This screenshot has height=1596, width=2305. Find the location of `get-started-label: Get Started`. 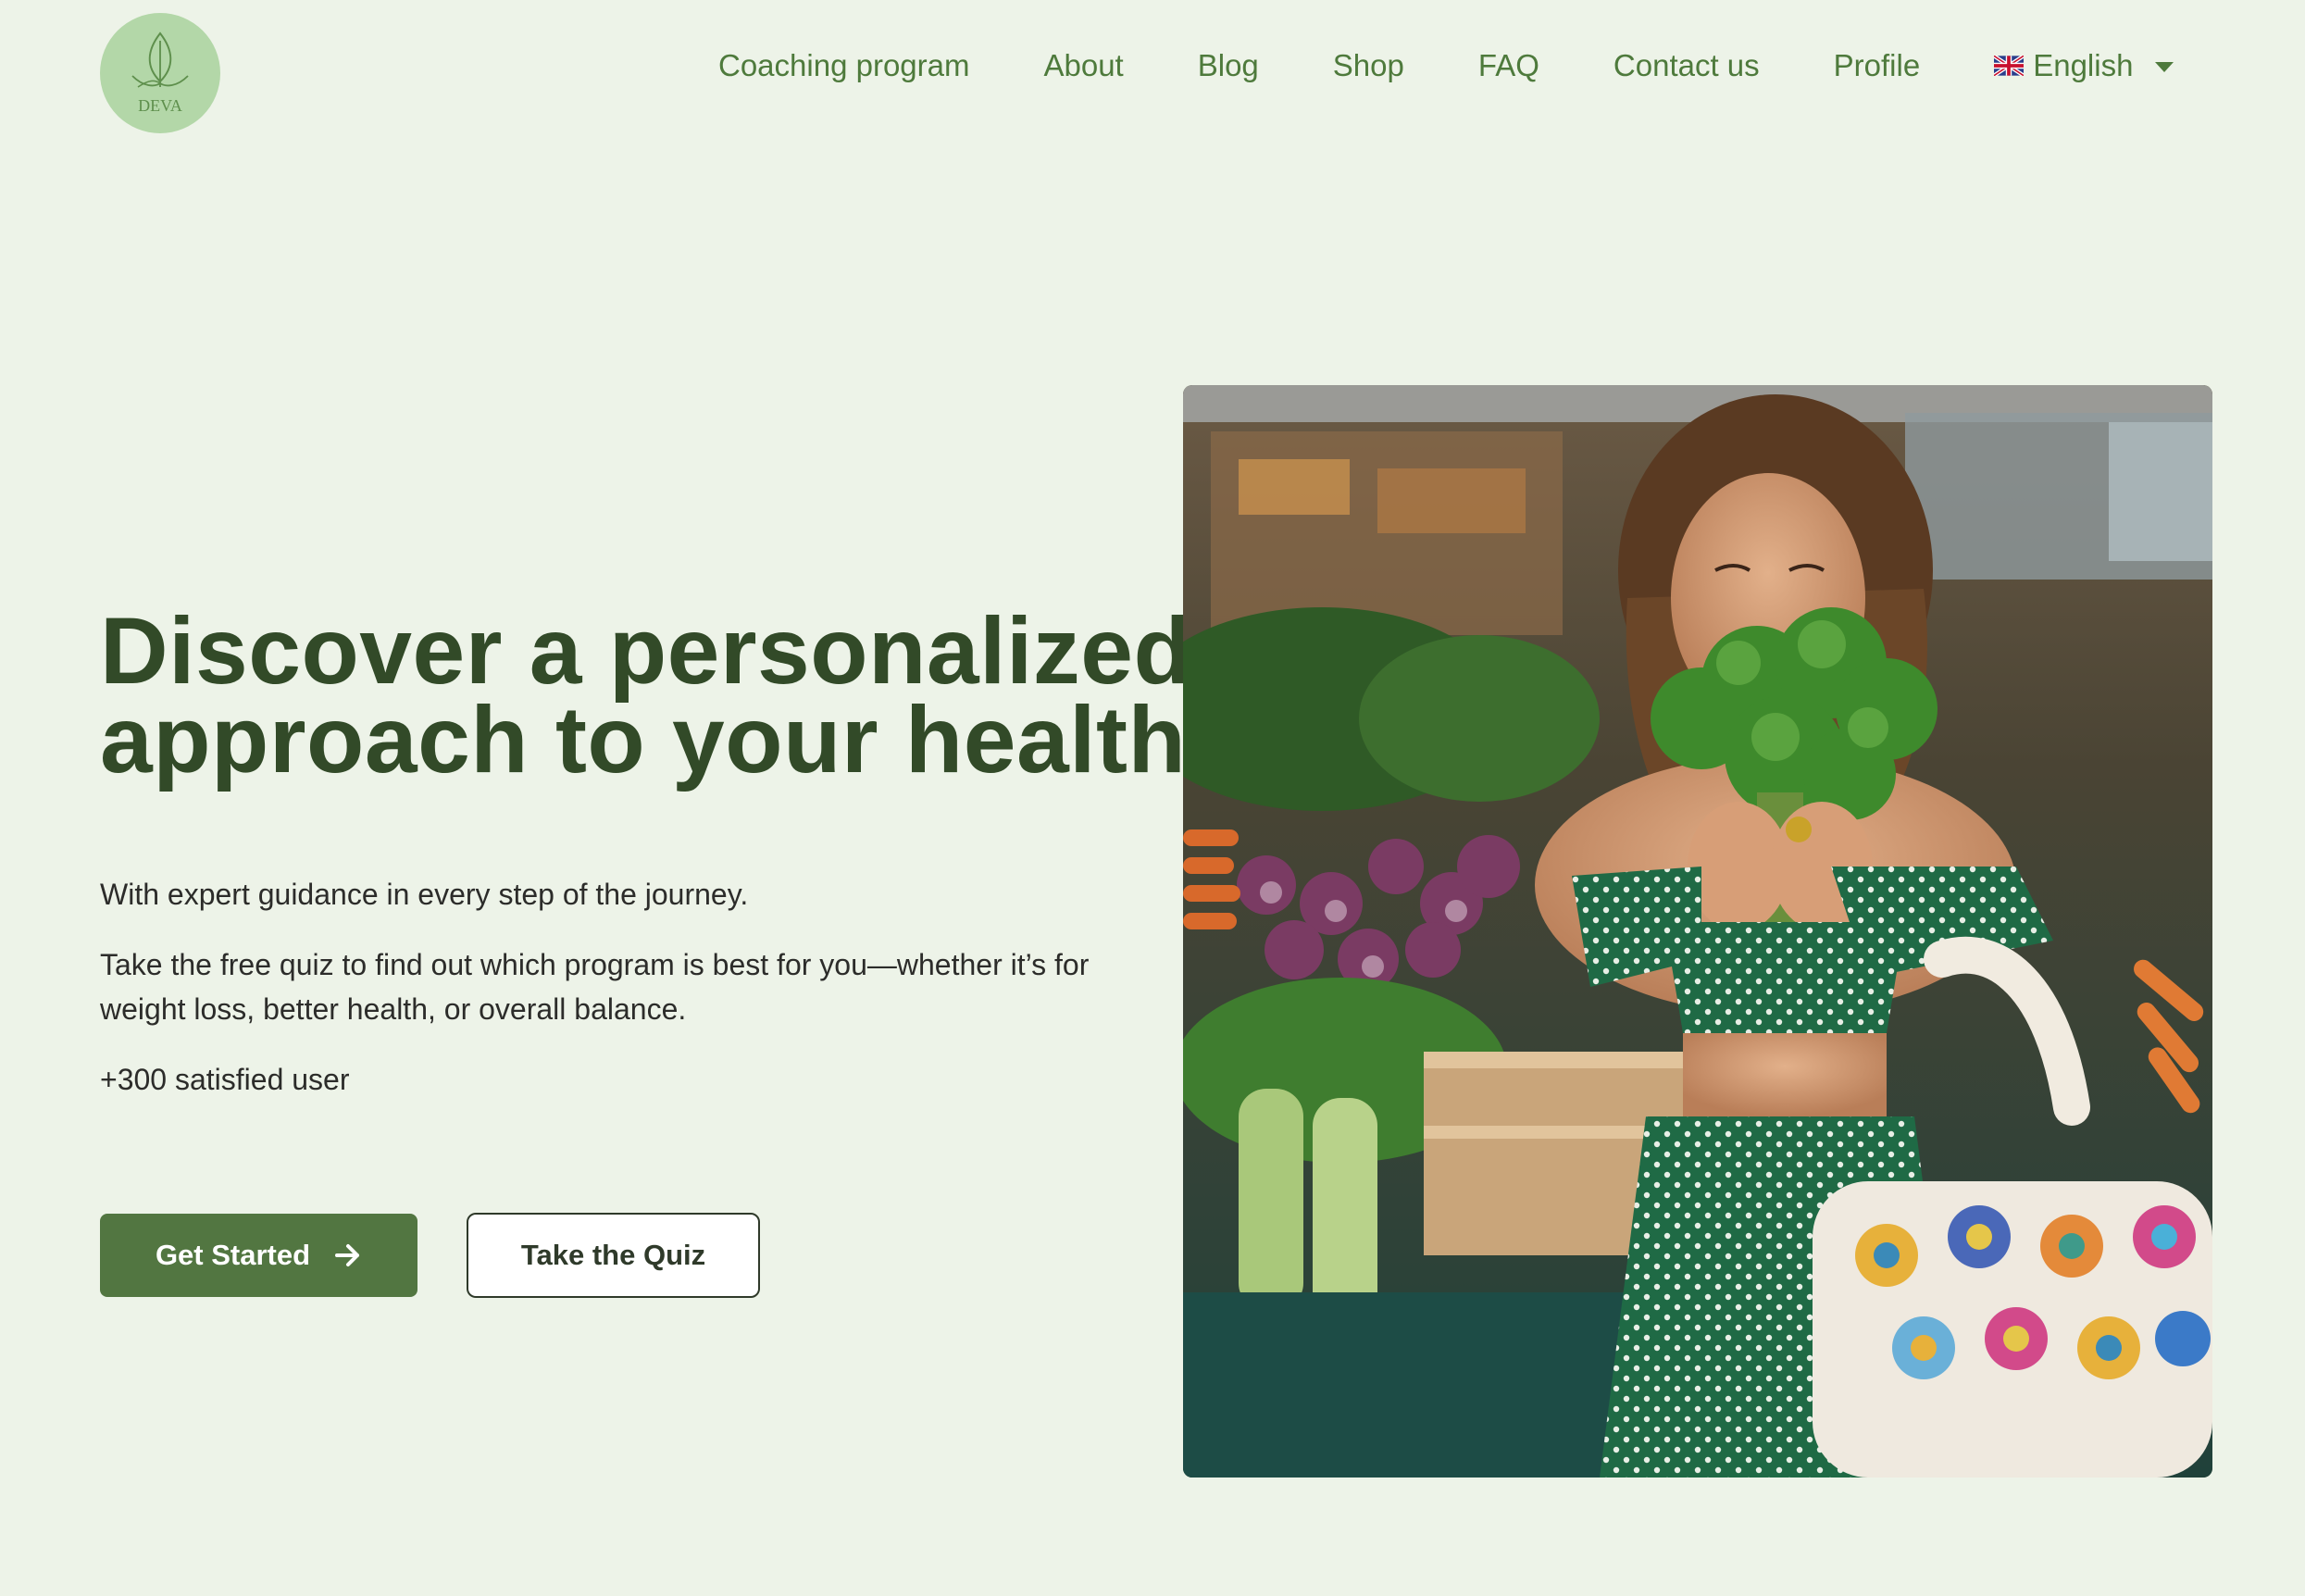

get-started-label: Get Started is located at coordinates (233, 1255).